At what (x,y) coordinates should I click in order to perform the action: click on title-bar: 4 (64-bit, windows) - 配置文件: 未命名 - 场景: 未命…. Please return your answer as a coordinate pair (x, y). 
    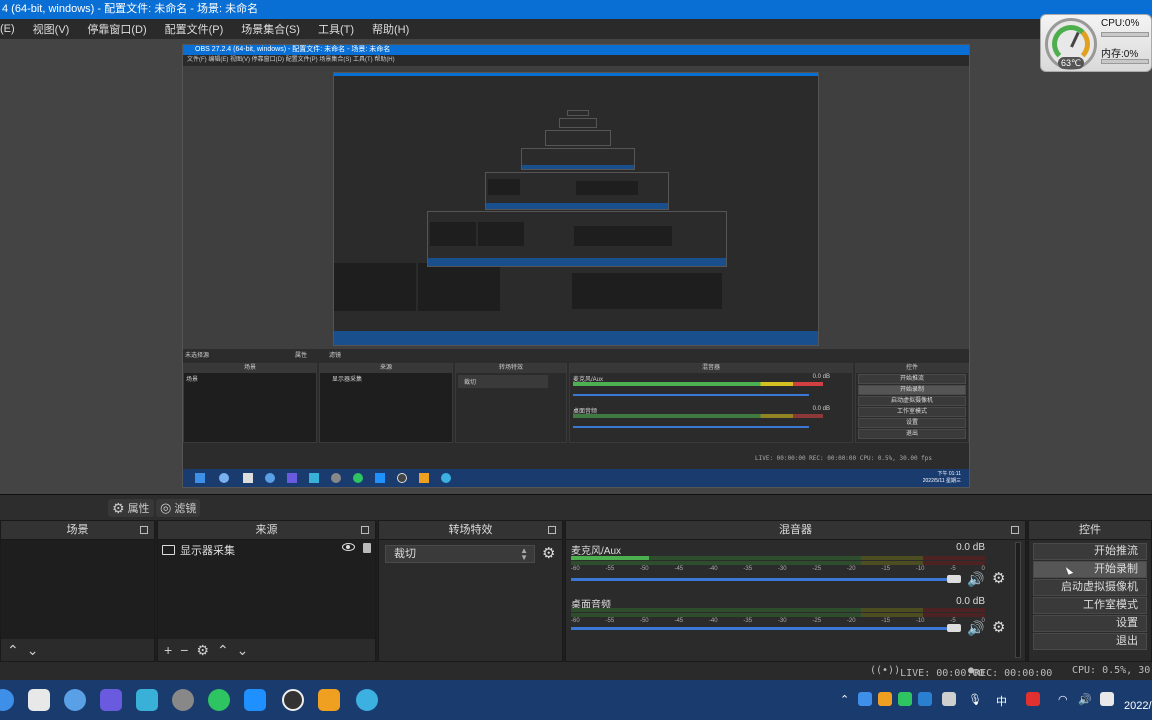
    Looking at the image, I should click on (576, 9).